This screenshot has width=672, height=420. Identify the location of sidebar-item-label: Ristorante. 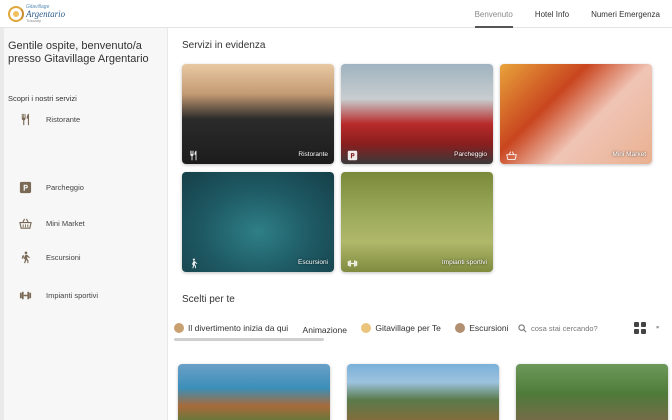
(63, 119).